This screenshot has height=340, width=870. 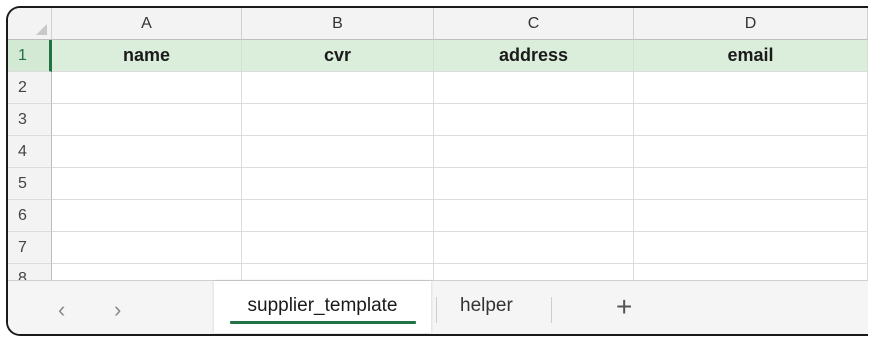 What do you see at coordinates (322, 322) in the screenshot?
I see `active-tab-underline` at bounding box center [322, 322].